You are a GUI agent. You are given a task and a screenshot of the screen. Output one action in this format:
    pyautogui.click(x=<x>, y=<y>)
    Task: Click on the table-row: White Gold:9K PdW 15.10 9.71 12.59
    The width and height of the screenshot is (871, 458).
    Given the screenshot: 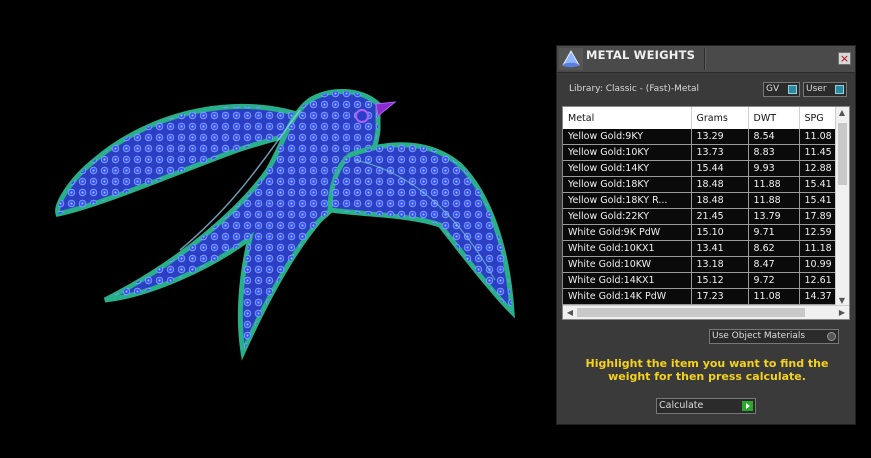 What is the action you would take?
    pyautogui.click(x=700, y=232)
    